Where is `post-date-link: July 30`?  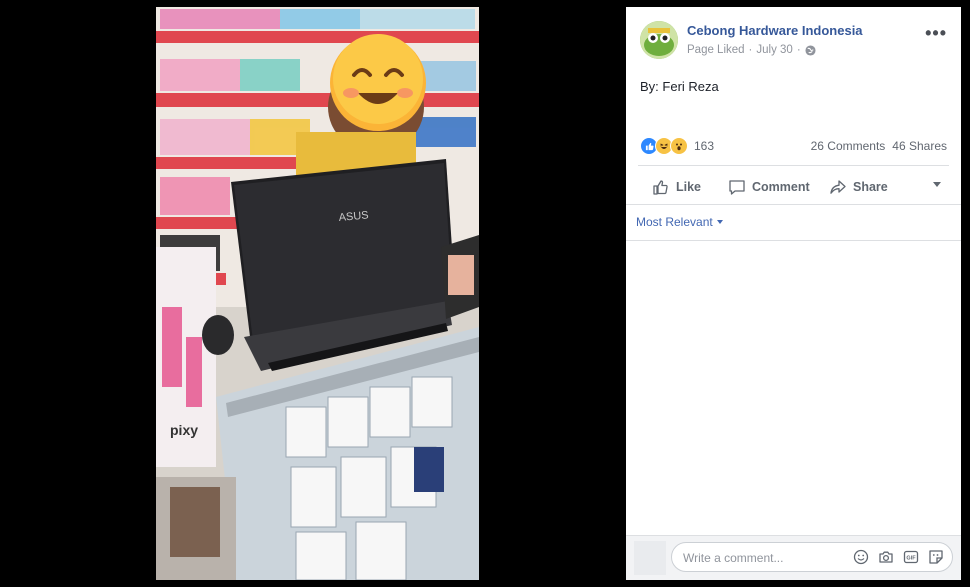
post-date-link: July 30 is located at coordinates (774, 50).